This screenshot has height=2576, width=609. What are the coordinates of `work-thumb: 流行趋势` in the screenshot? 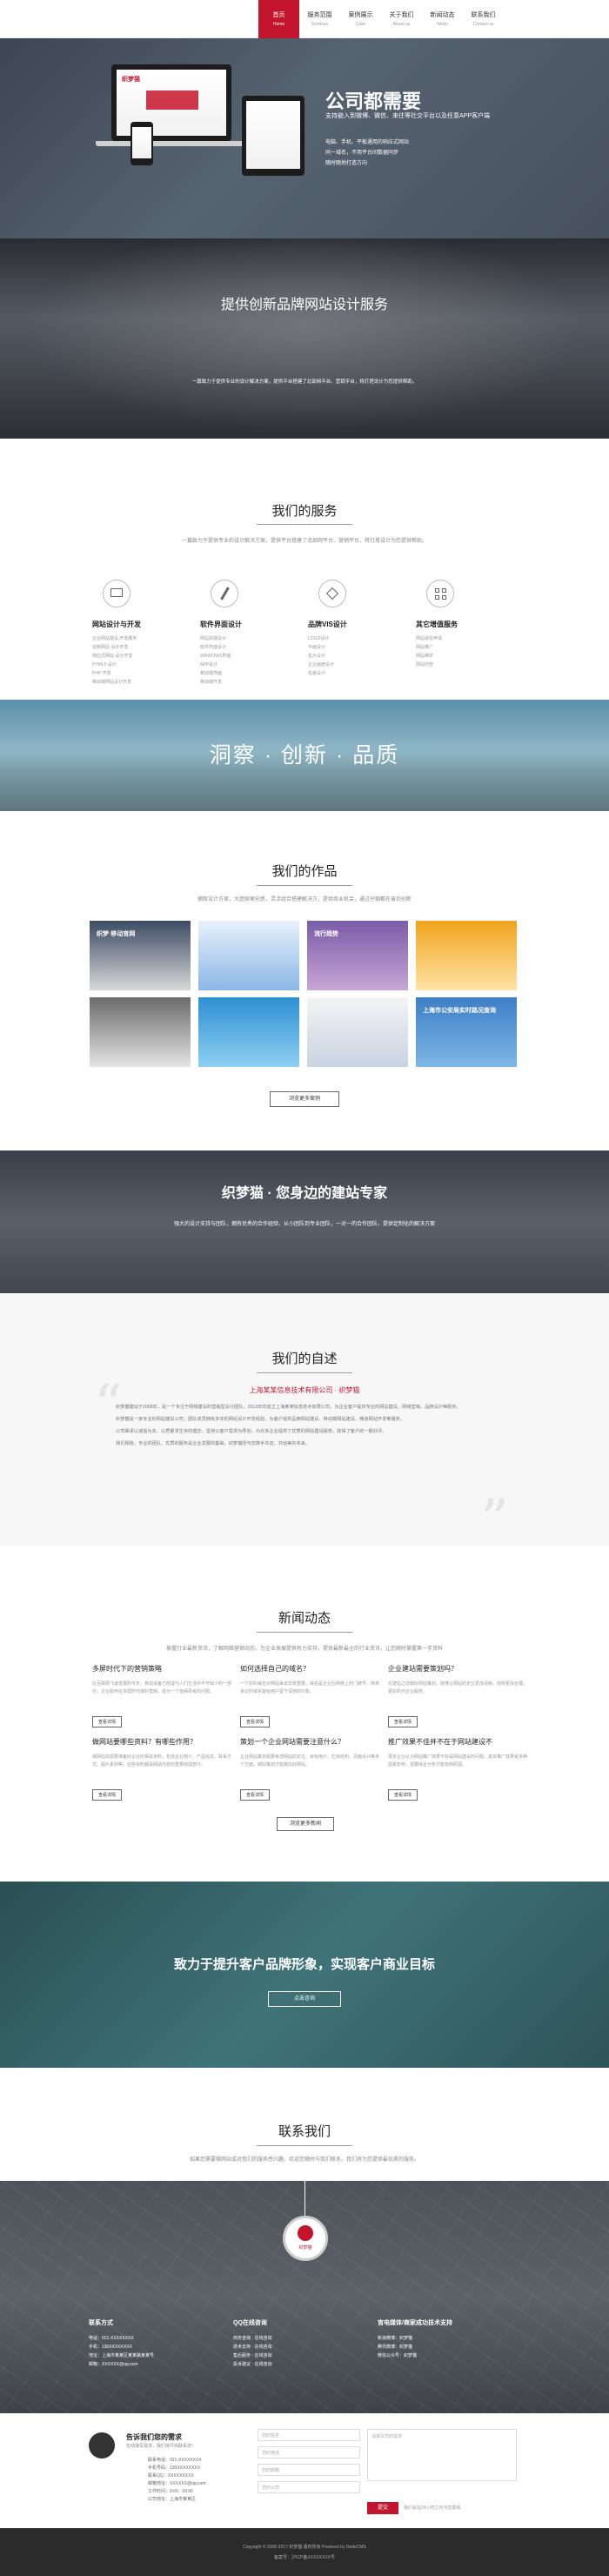 It's located at (357, 956).